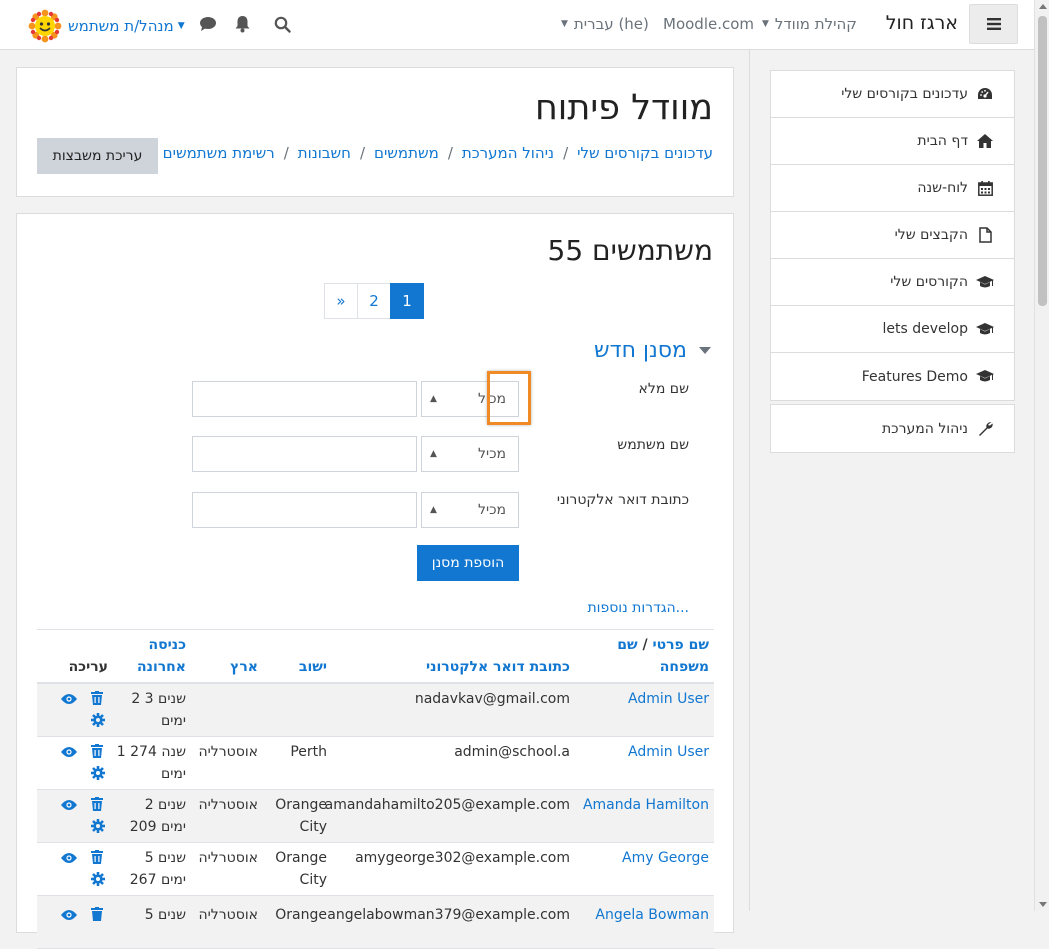 The width and height of the screenshot is (1049, 949). What do you see at coordinates (304, 399) in the screenshot?
I see `fullname-value-input` at bounding box center [304, 399].